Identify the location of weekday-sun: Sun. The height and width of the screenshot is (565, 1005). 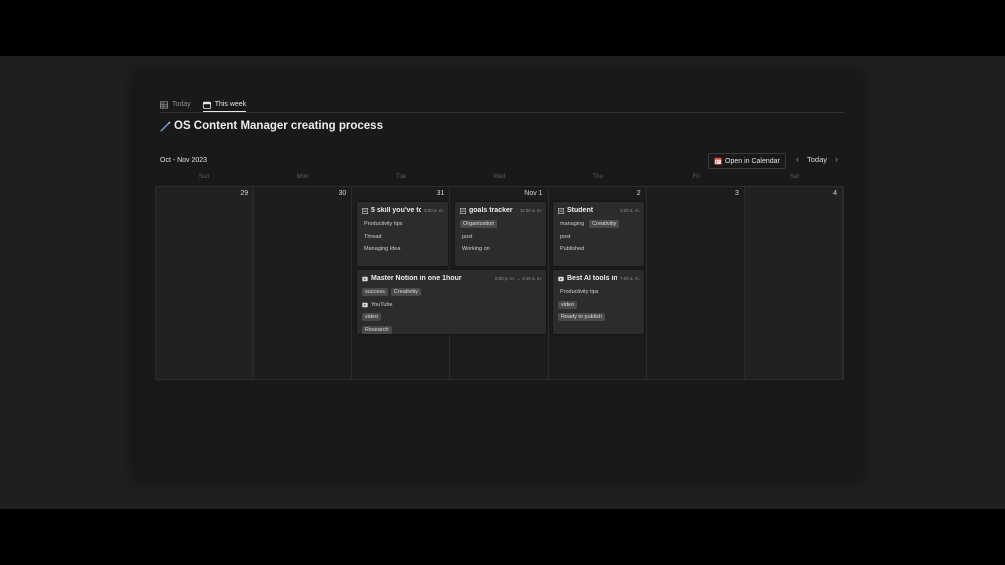
(204, 177).